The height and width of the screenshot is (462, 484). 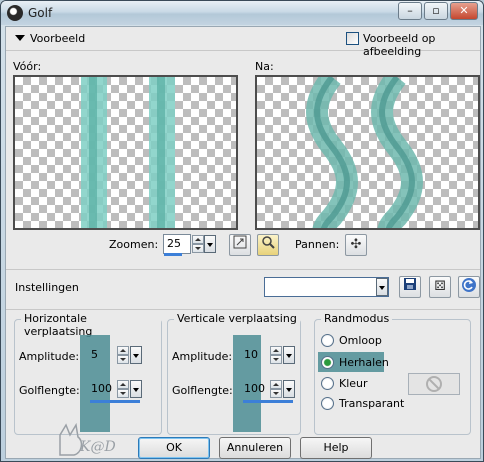 I want to click on zoom-stepper, so click(x=198, y=244).